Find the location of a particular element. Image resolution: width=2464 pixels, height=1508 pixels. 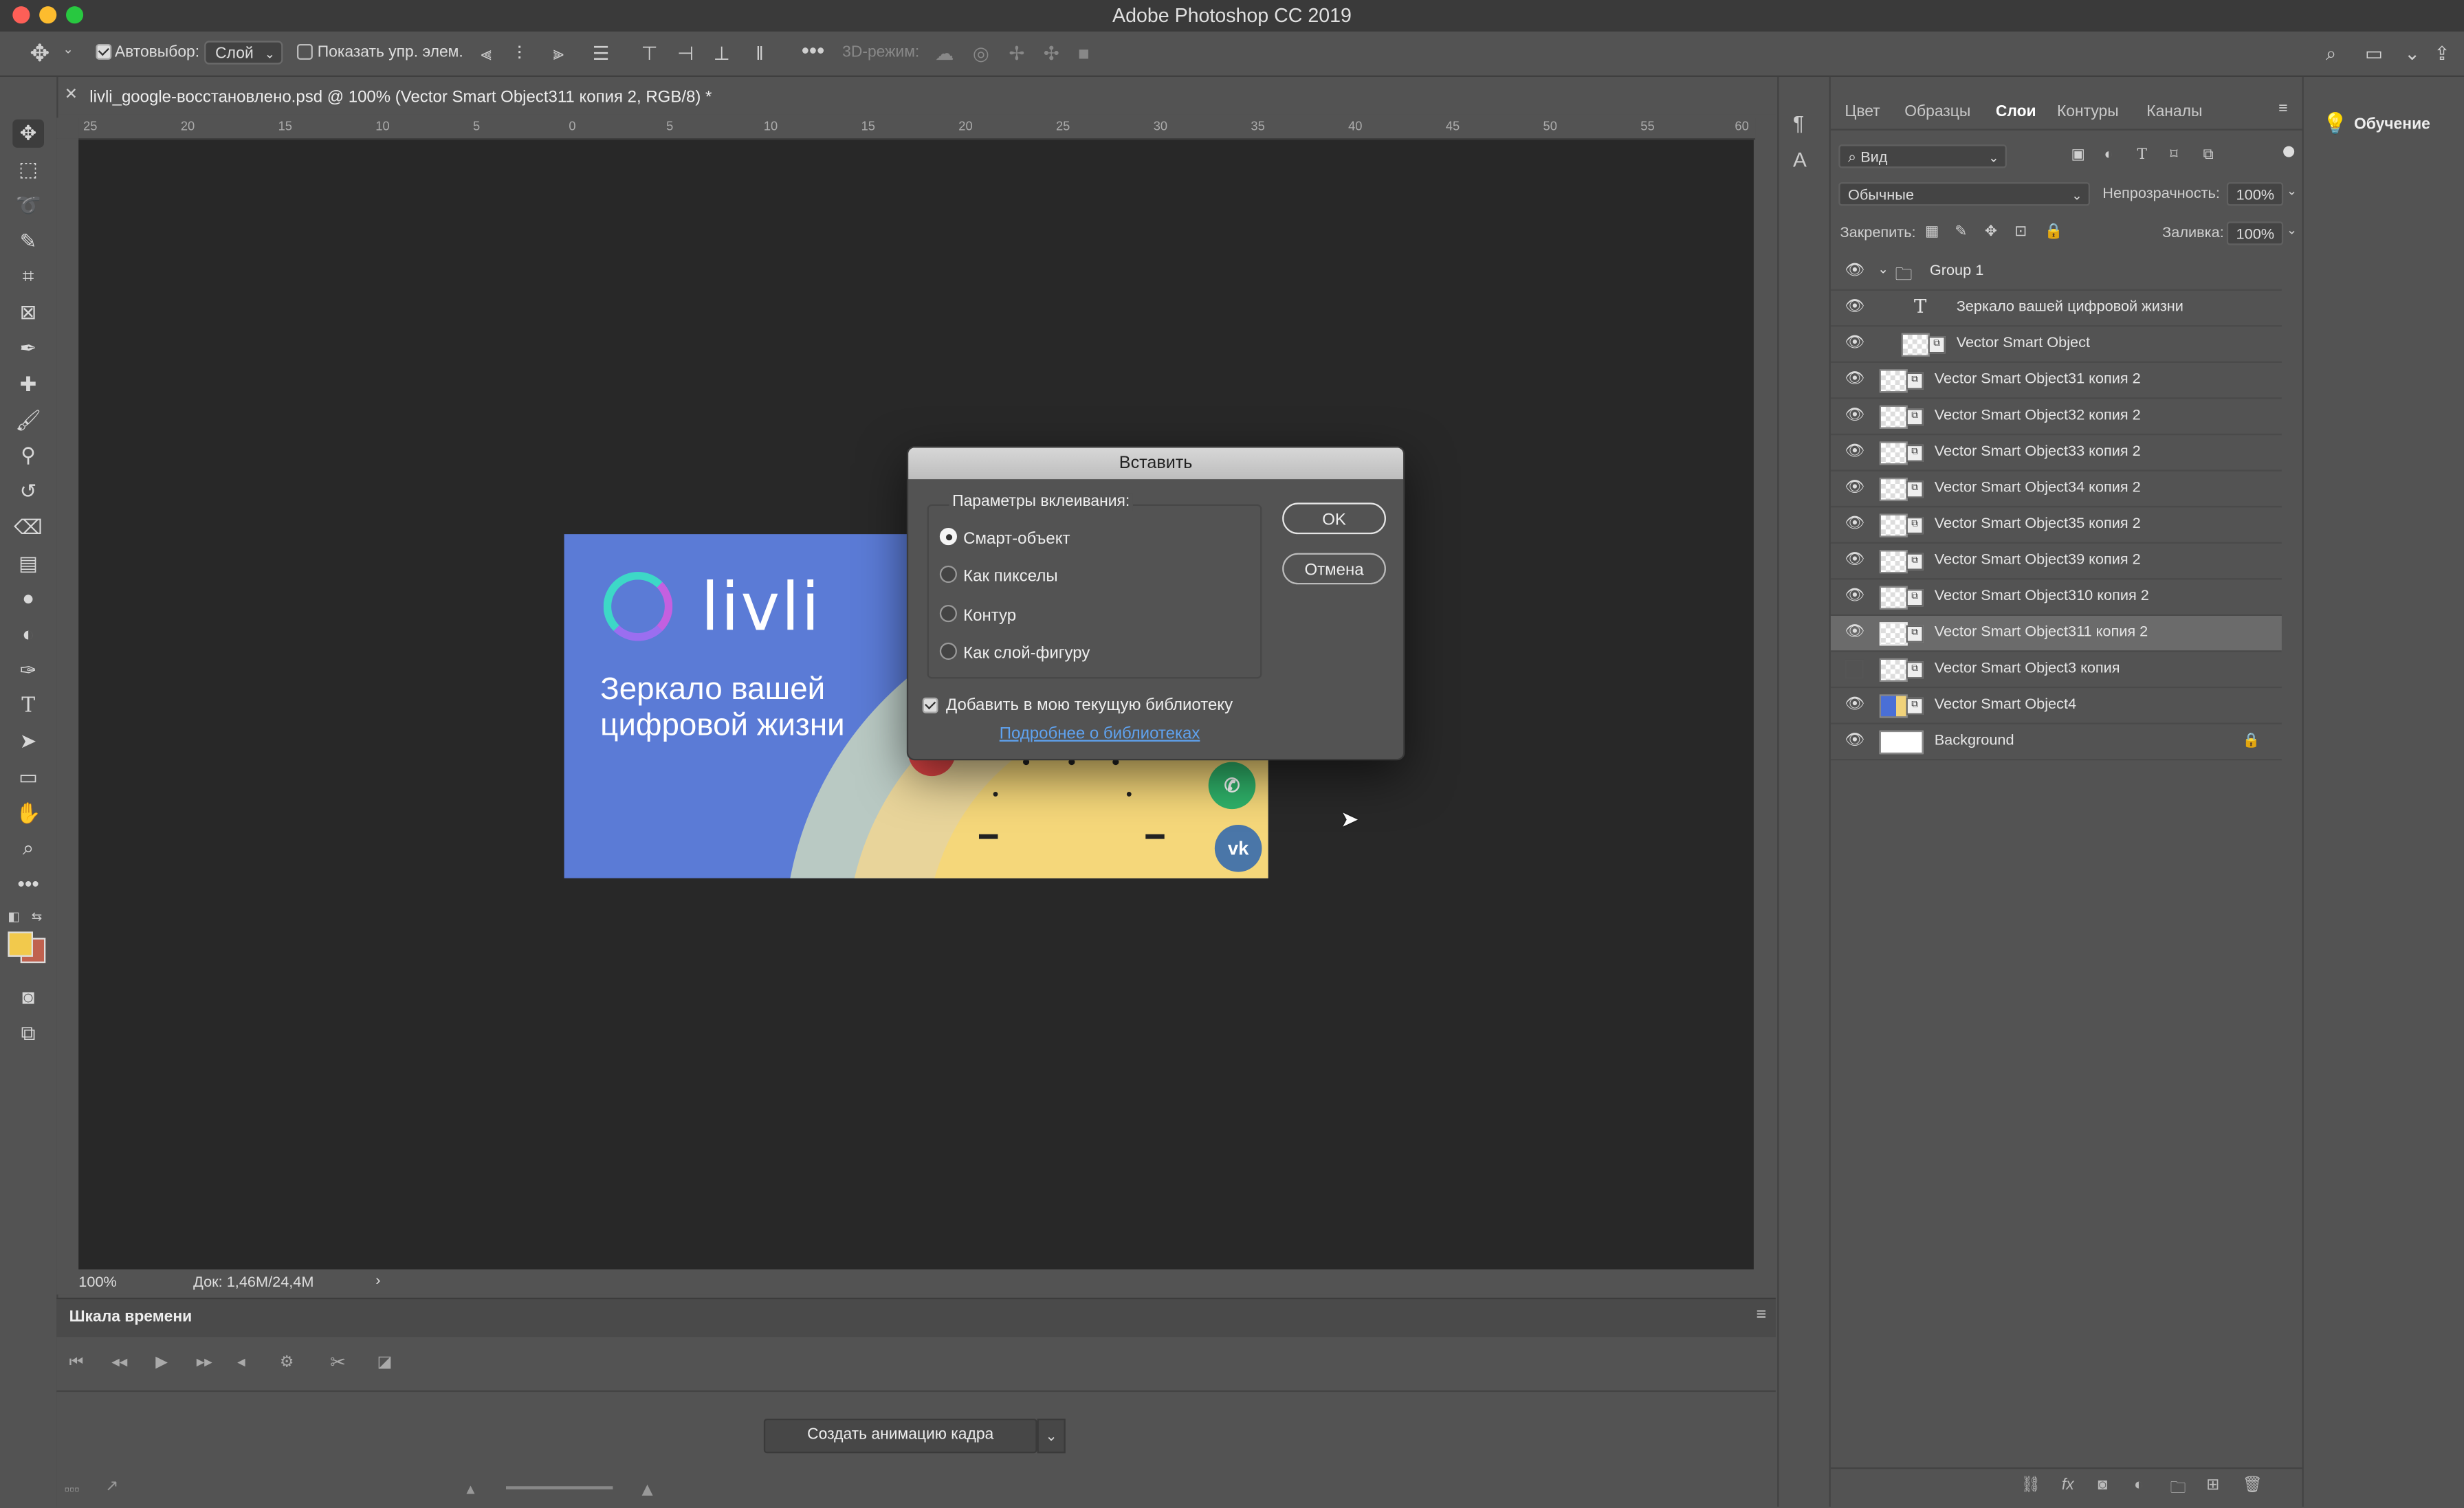

type-tool-icon: T is located at coordinates (28, 707).